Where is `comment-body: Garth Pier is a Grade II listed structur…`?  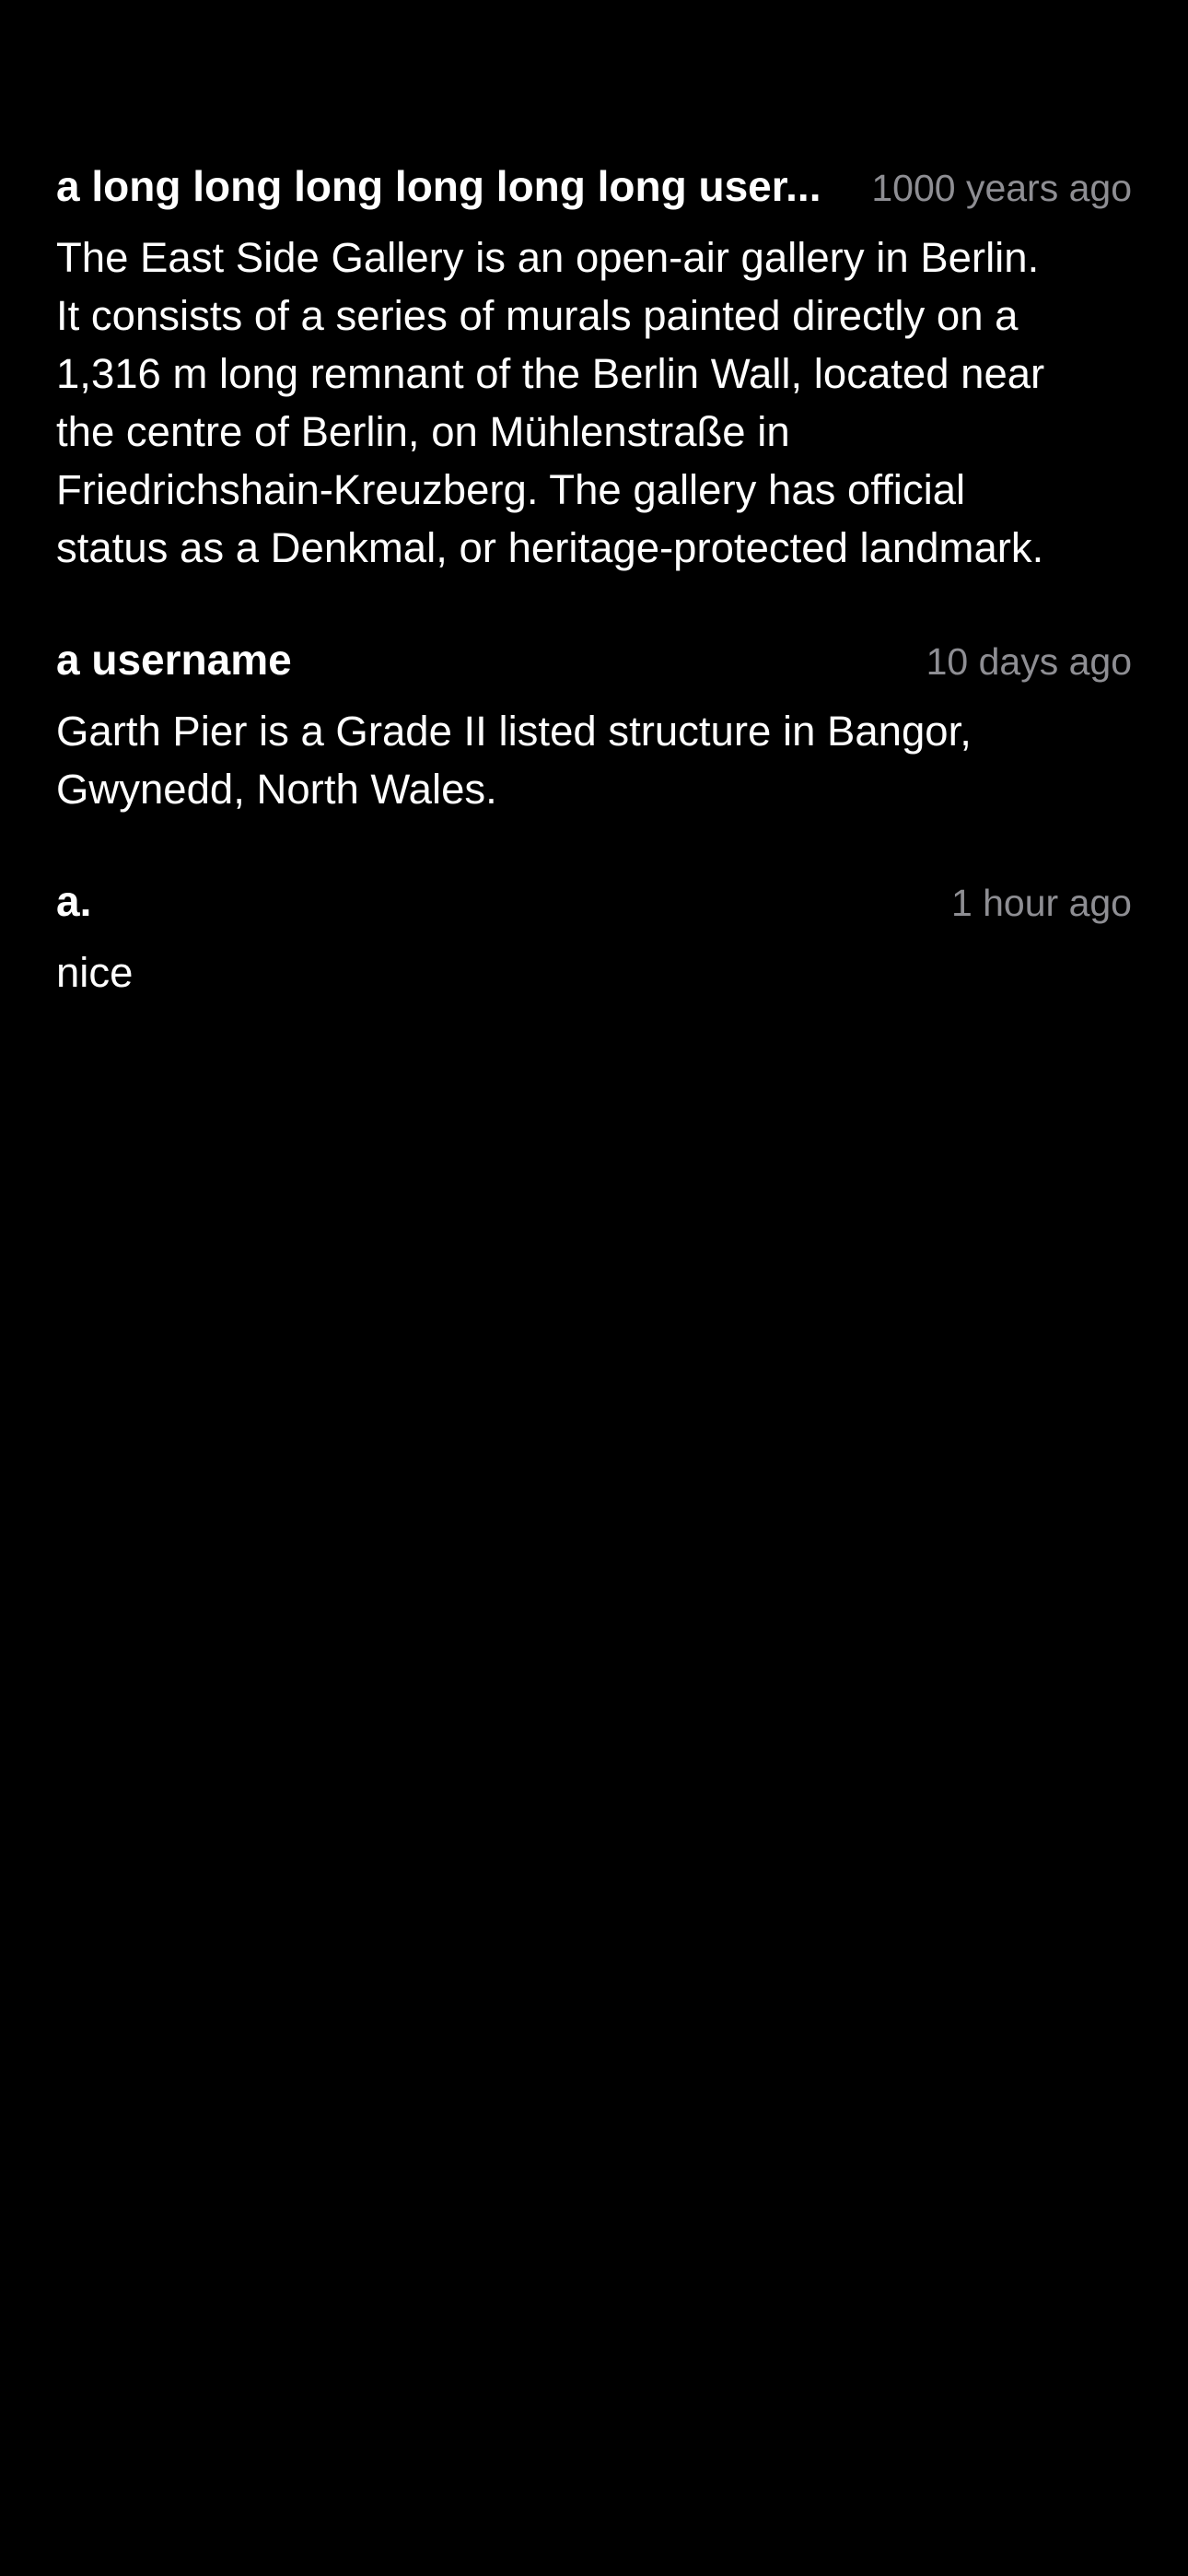
comment-body: Garth Pier is a Grade II listed structur… is located at coordinates (594, 760).